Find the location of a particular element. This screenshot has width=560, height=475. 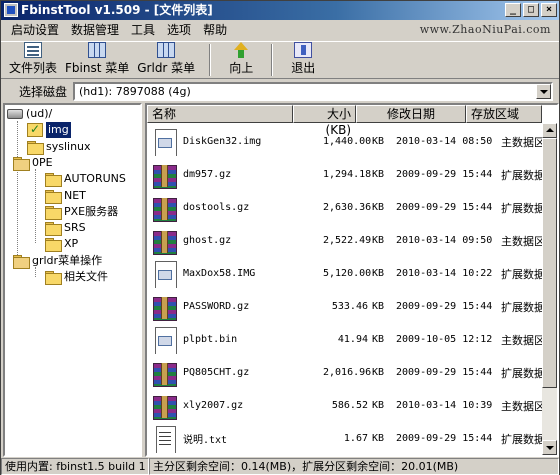

minimize-button: _ is located at coordinates (513, 10).